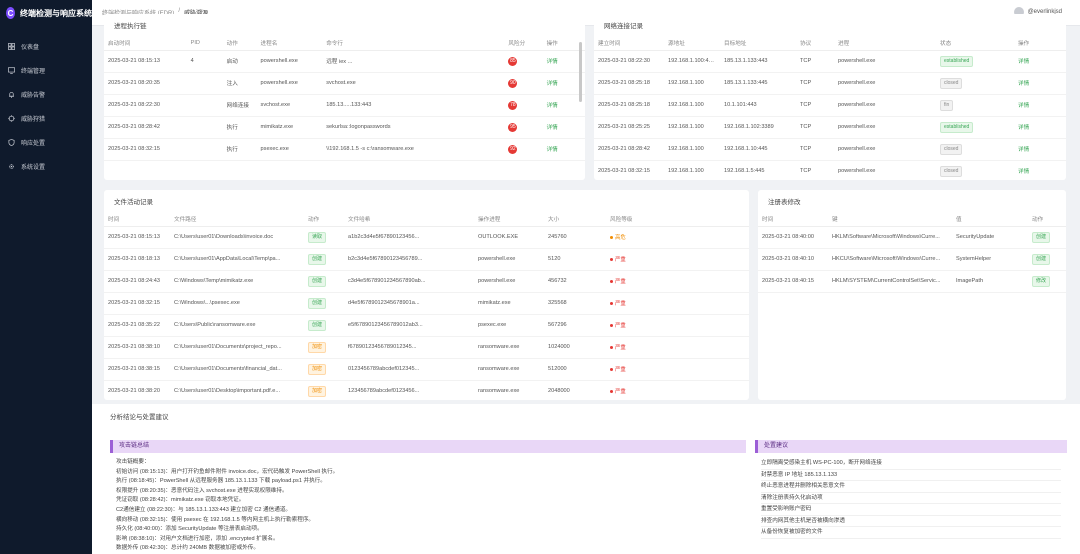 This screenshot has width=1080, height=554. Describe the element at coordinates (11, 70) in the screenshot. I see `monitor-icon` at that location.